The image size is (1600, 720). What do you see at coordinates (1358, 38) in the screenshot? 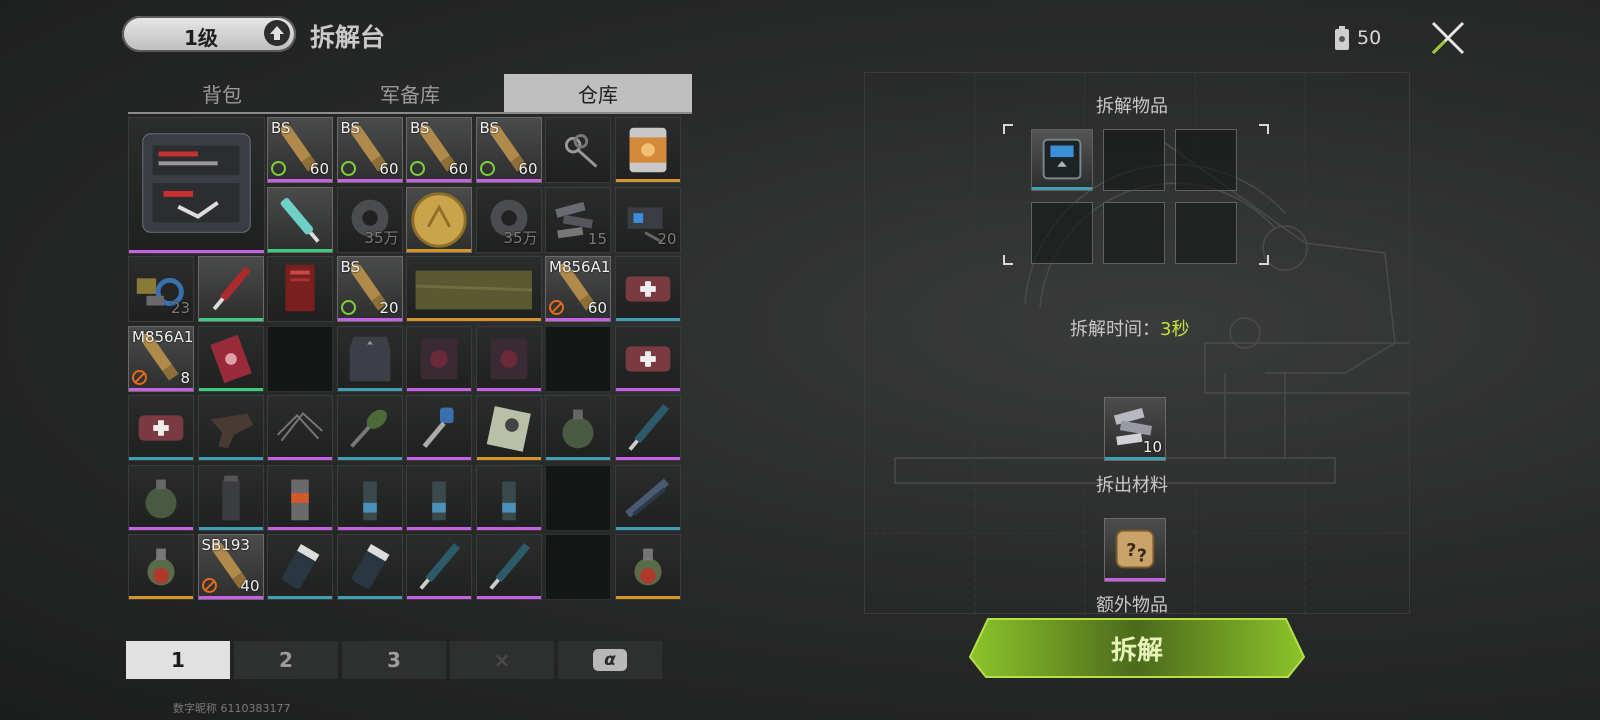
I see `energy-counter: 50` at bounding box center [1358, 38].